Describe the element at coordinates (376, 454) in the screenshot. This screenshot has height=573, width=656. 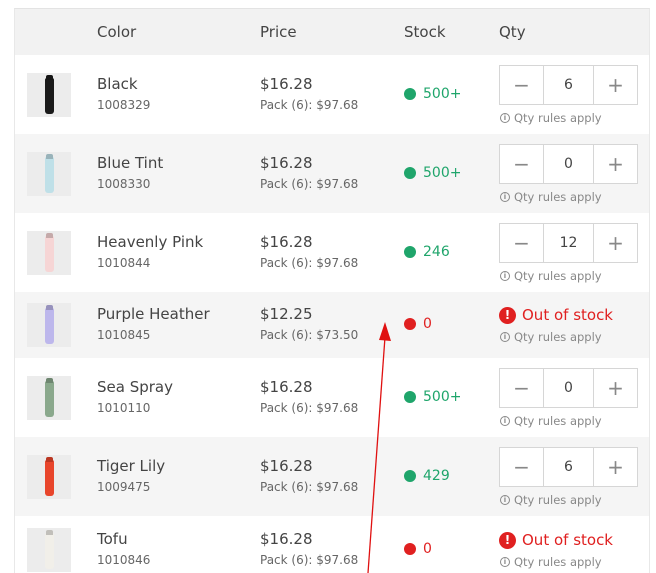
I see `annotation-arrow-line` at that location.